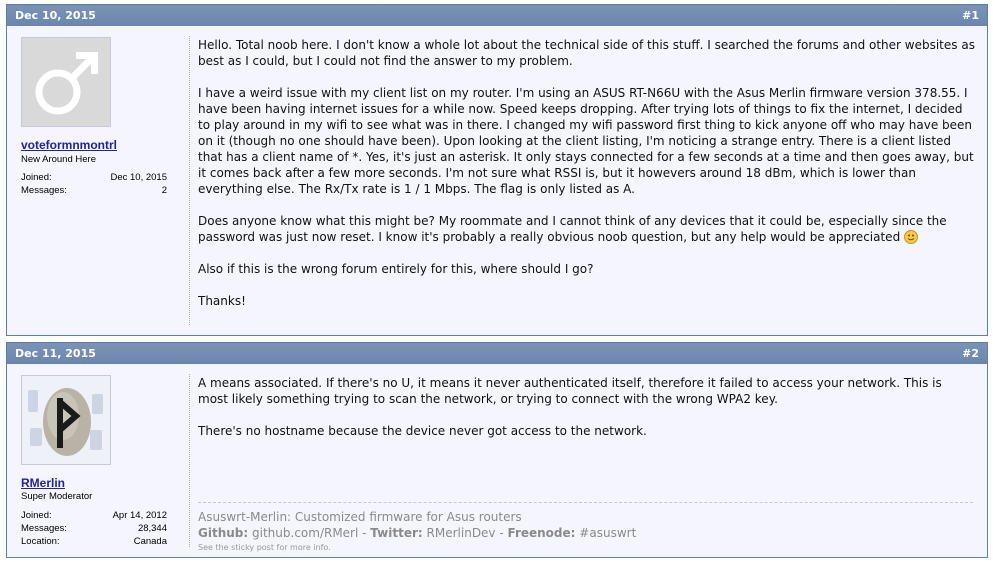 The height and width of the screenshot is (565, 995). What do you see at coordinates (58, 159) in the screenshot?
I see `user-title: New Around Here` at bounding box center [58, 159].